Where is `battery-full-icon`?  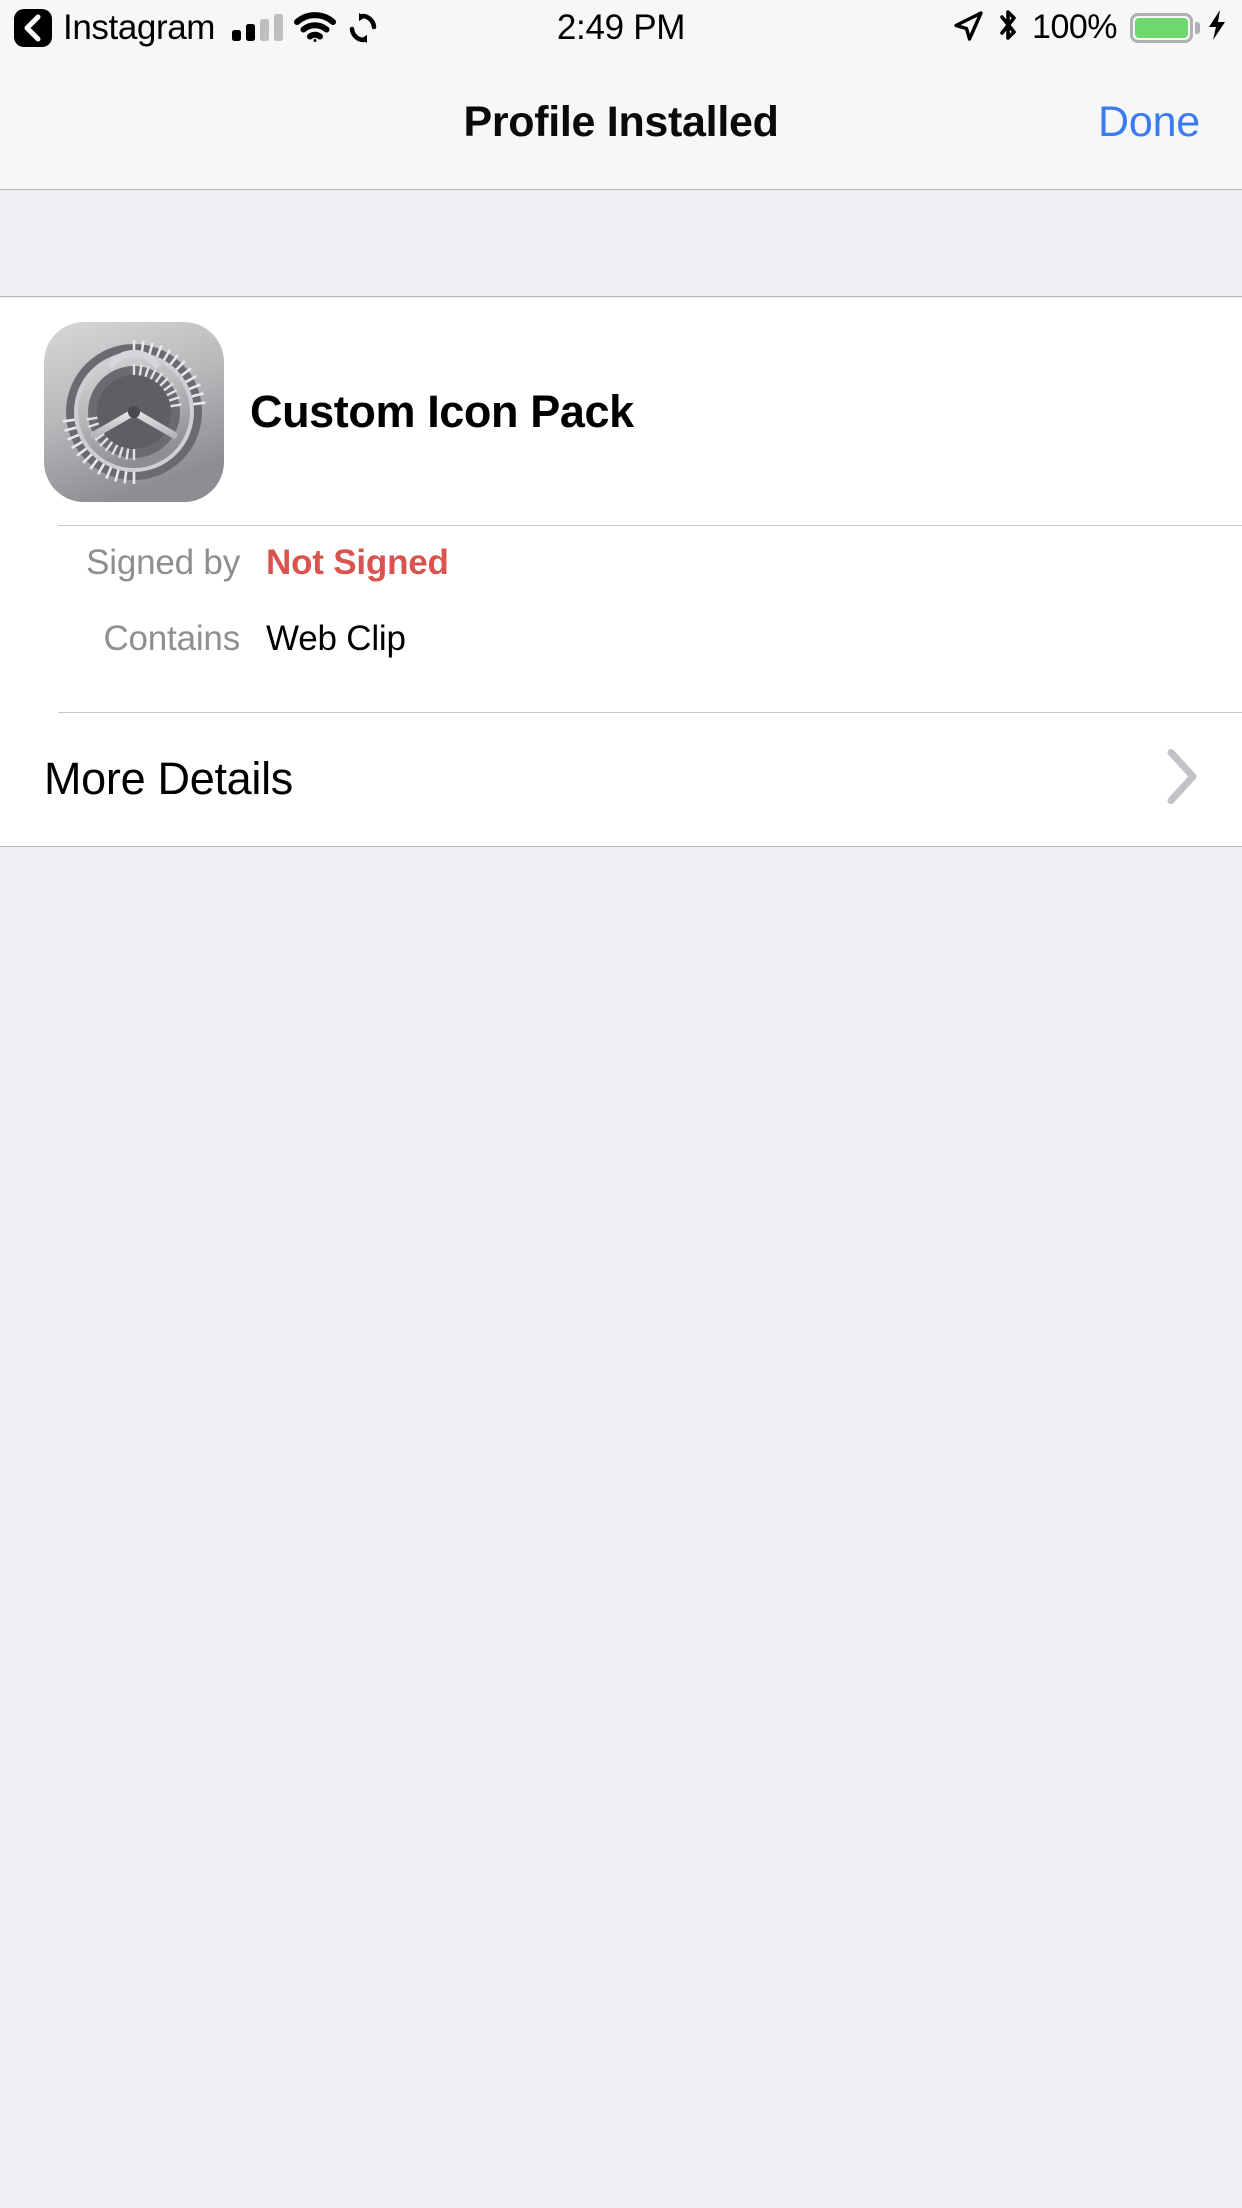 battery-full-icon is located at coordinates (1165, 27).